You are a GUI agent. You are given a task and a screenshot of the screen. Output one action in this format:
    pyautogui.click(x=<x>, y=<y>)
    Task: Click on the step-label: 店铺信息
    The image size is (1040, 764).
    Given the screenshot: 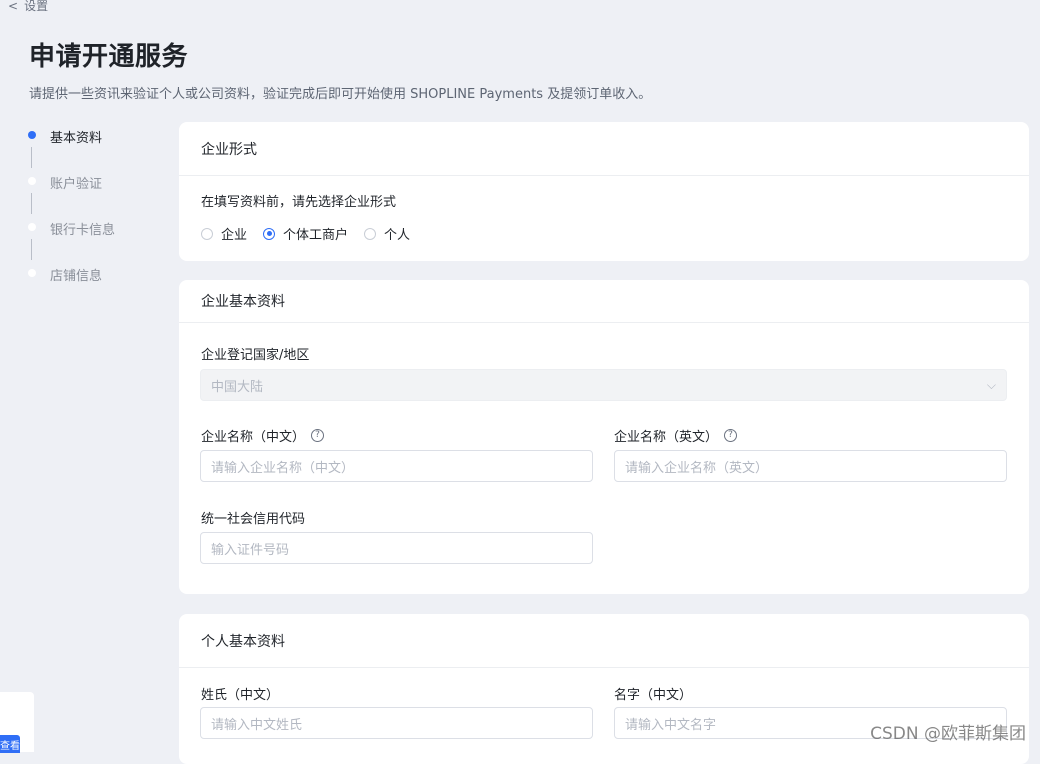 What is the action you would take?
    pyautogui.click(x=76, y=276)
    